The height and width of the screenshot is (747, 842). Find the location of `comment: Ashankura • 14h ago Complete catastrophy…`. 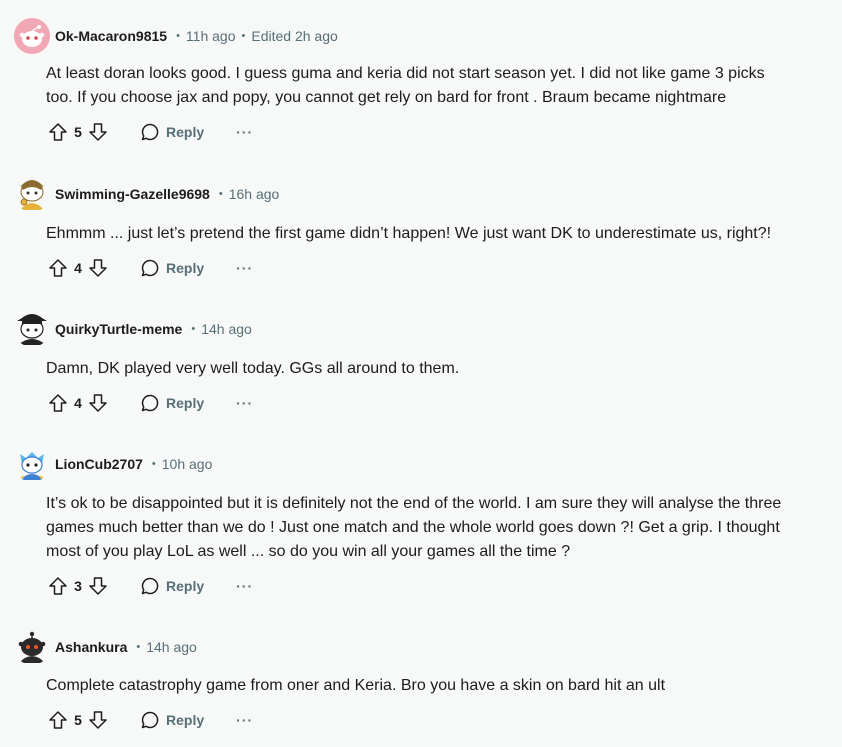

comment: Ashankura • 14h ago Complete catastrophy… is located at coordinates (421, 684).